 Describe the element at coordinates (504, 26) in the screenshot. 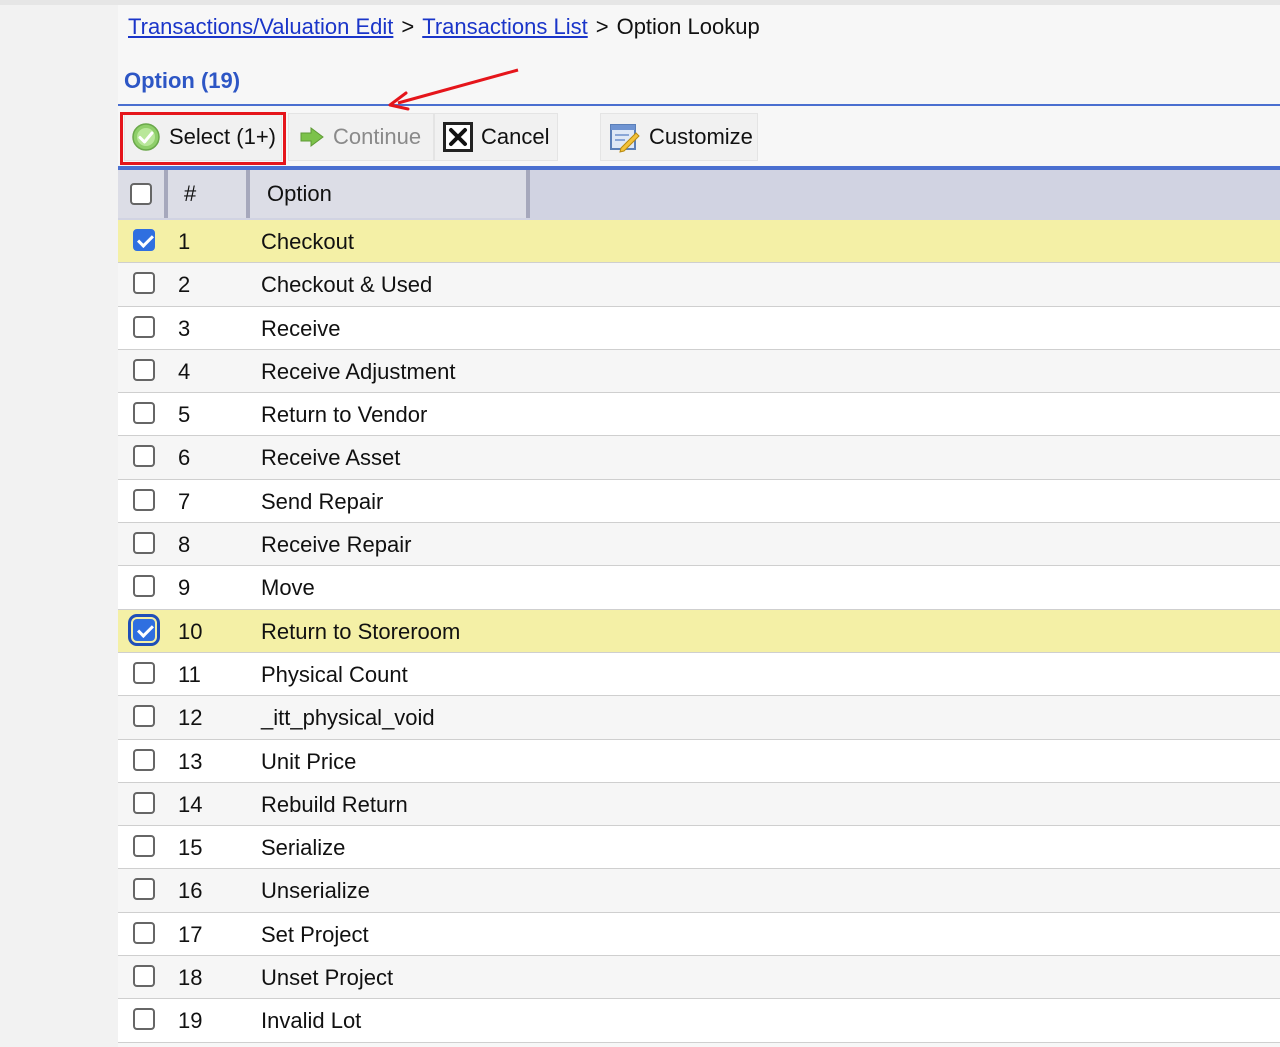

I see `breadcrumb-link-transactions-list: Transactions List` at that location.